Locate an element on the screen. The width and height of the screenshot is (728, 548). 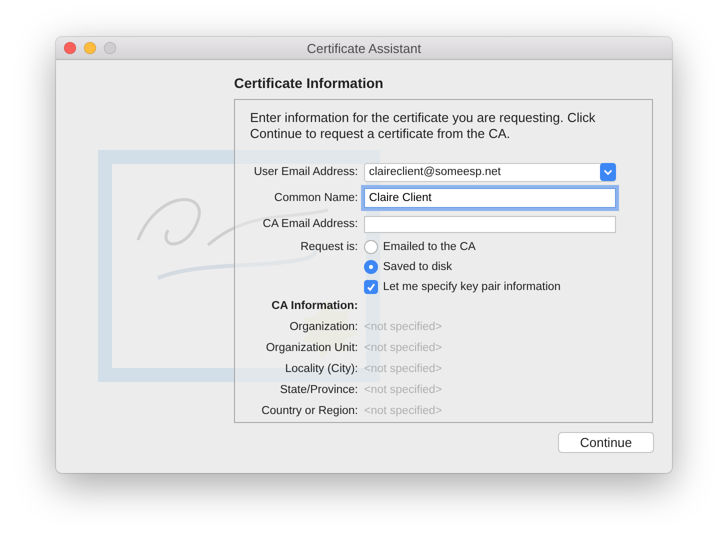
field-label: Locality (City): is located at coordinates (321, 369).